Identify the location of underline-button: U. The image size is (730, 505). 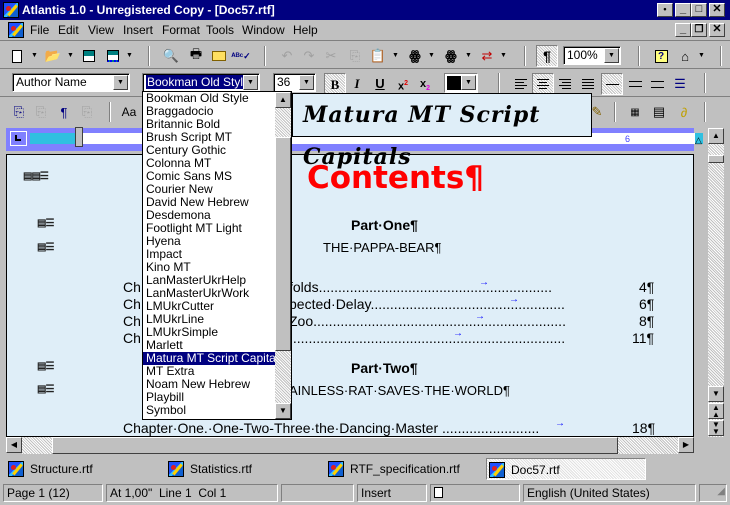
(380, 84).